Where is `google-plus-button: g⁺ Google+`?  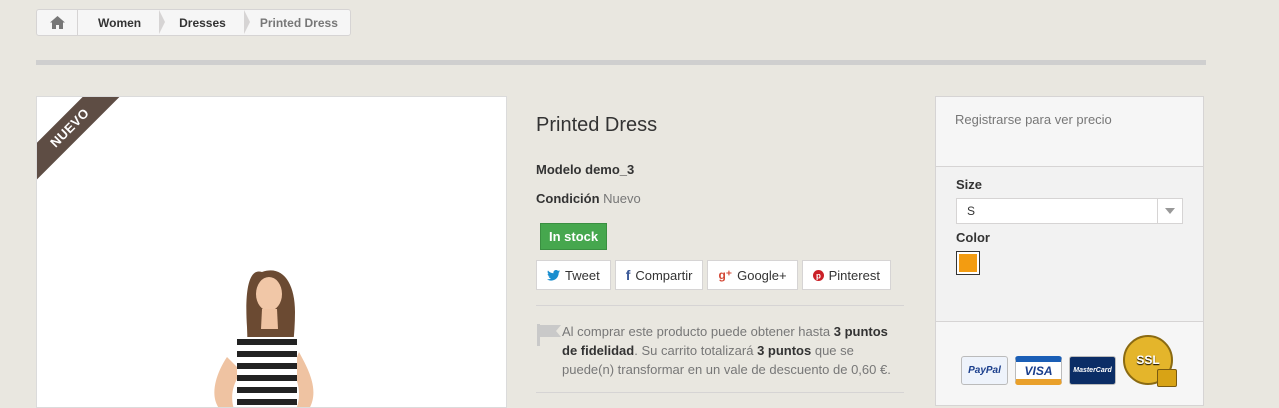 google-plus-button: g⁺ Google+ is located at coordinates (752, 275).